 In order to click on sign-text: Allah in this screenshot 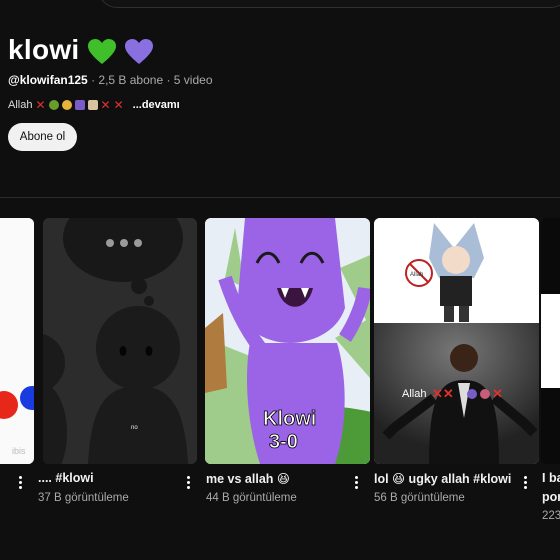, I will do `click(416, 275)`.